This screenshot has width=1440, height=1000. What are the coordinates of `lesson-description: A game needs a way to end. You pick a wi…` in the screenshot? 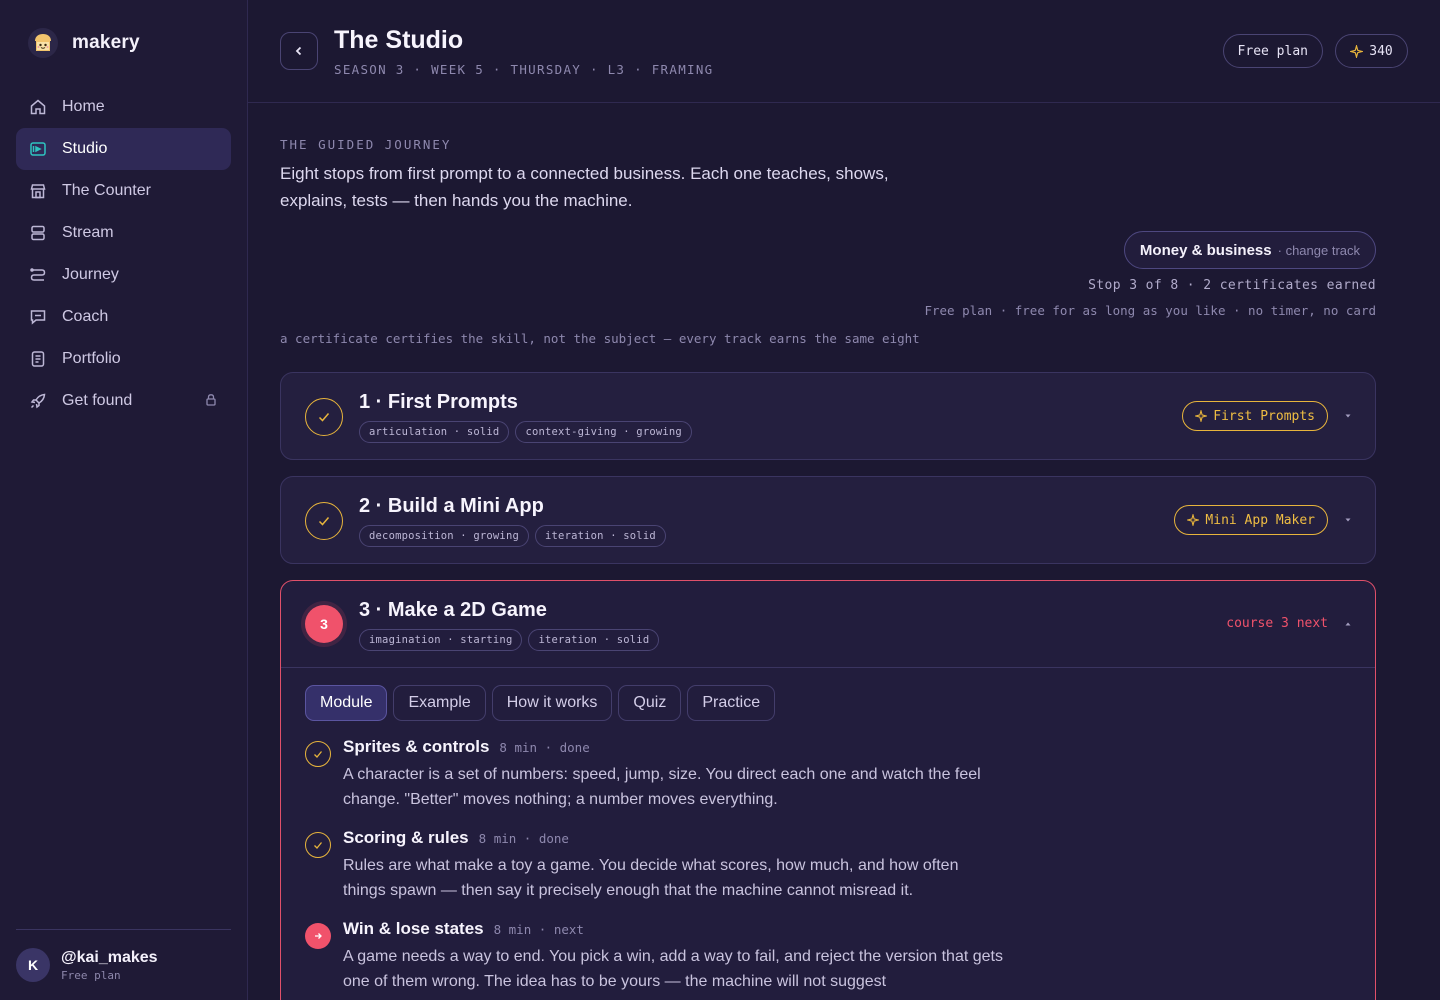 It's located at (673, 969).